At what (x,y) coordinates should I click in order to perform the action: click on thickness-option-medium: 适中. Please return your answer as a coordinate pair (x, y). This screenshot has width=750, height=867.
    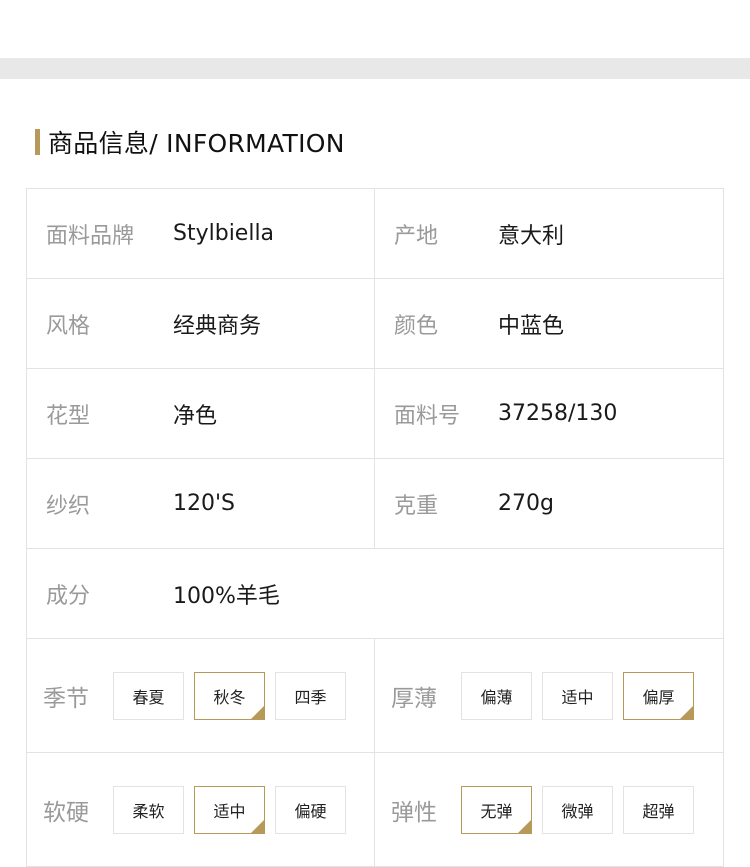
    Looking at the image, I should click on (577, 695).